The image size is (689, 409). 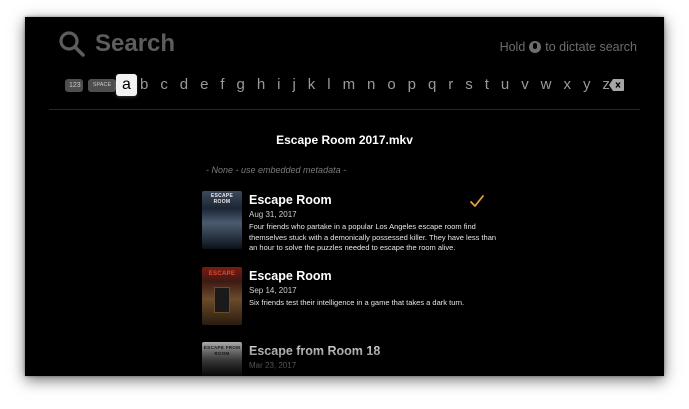 I want to click on key-letter: f, so click(x=222, y=85).